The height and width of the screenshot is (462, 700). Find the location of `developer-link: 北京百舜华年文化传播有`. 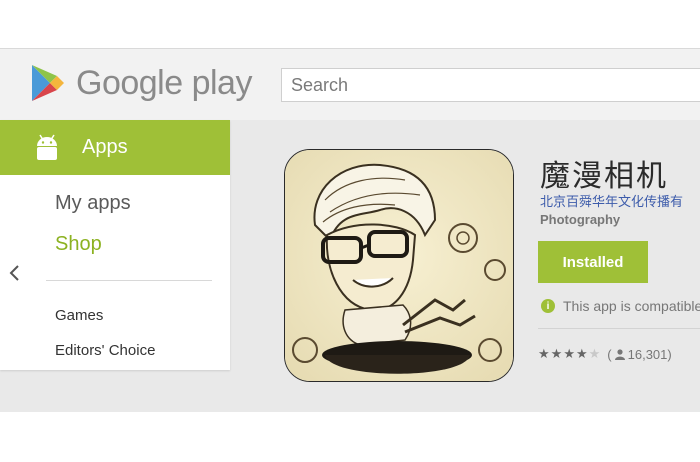

developer-link: 北京百舜华年文化传播有 is located at coordinates (611, 200).